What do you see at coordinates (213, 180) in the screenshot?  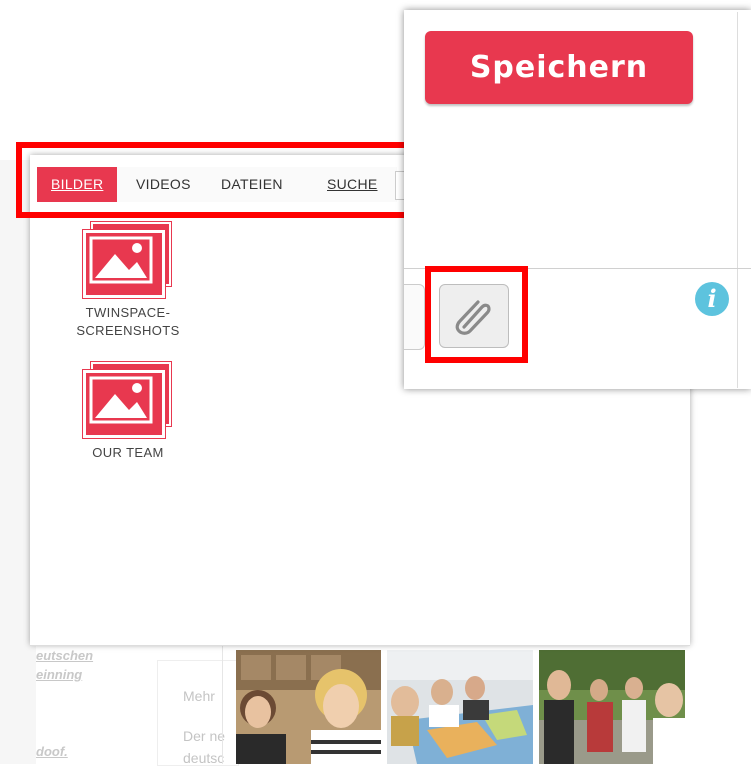 I see `highlight-frame-tabs` at bounding box center [213, 180].